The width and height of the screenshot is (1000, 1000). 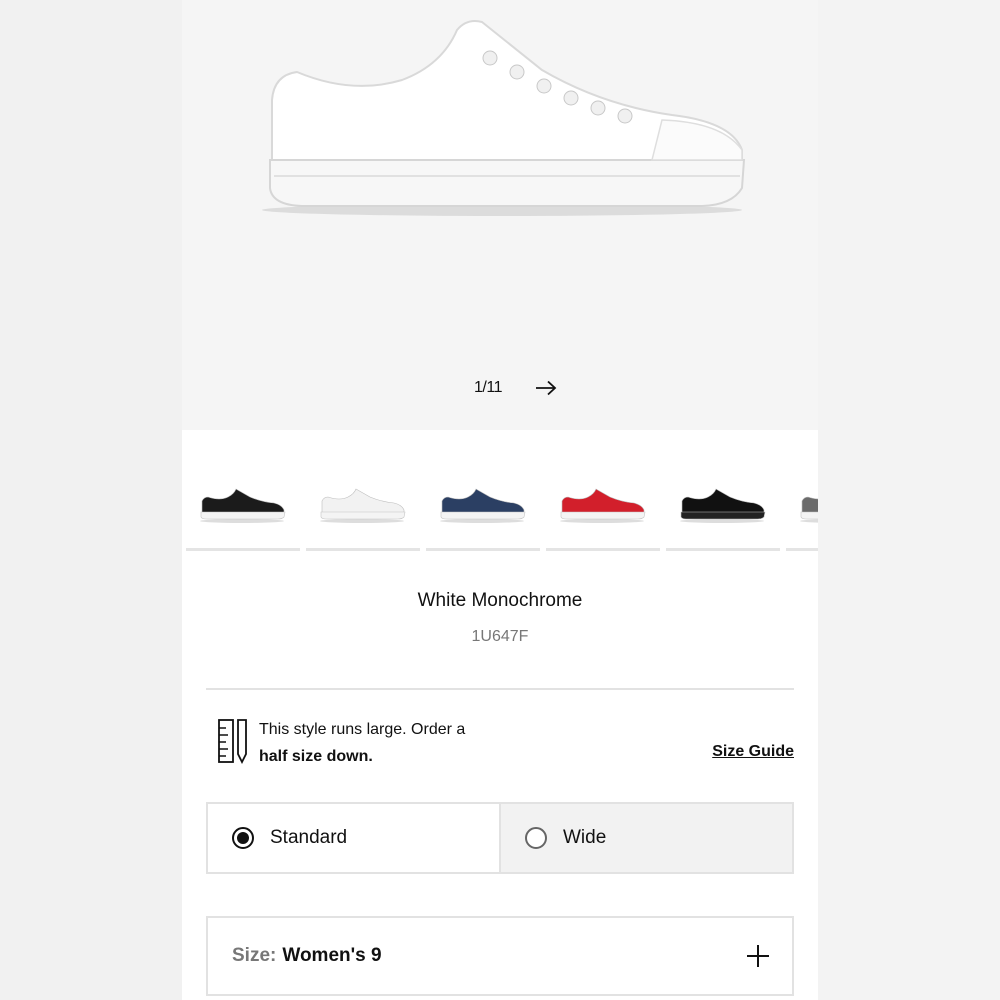 I want to click on variant-thumb-white, so click(x=363, y=510).